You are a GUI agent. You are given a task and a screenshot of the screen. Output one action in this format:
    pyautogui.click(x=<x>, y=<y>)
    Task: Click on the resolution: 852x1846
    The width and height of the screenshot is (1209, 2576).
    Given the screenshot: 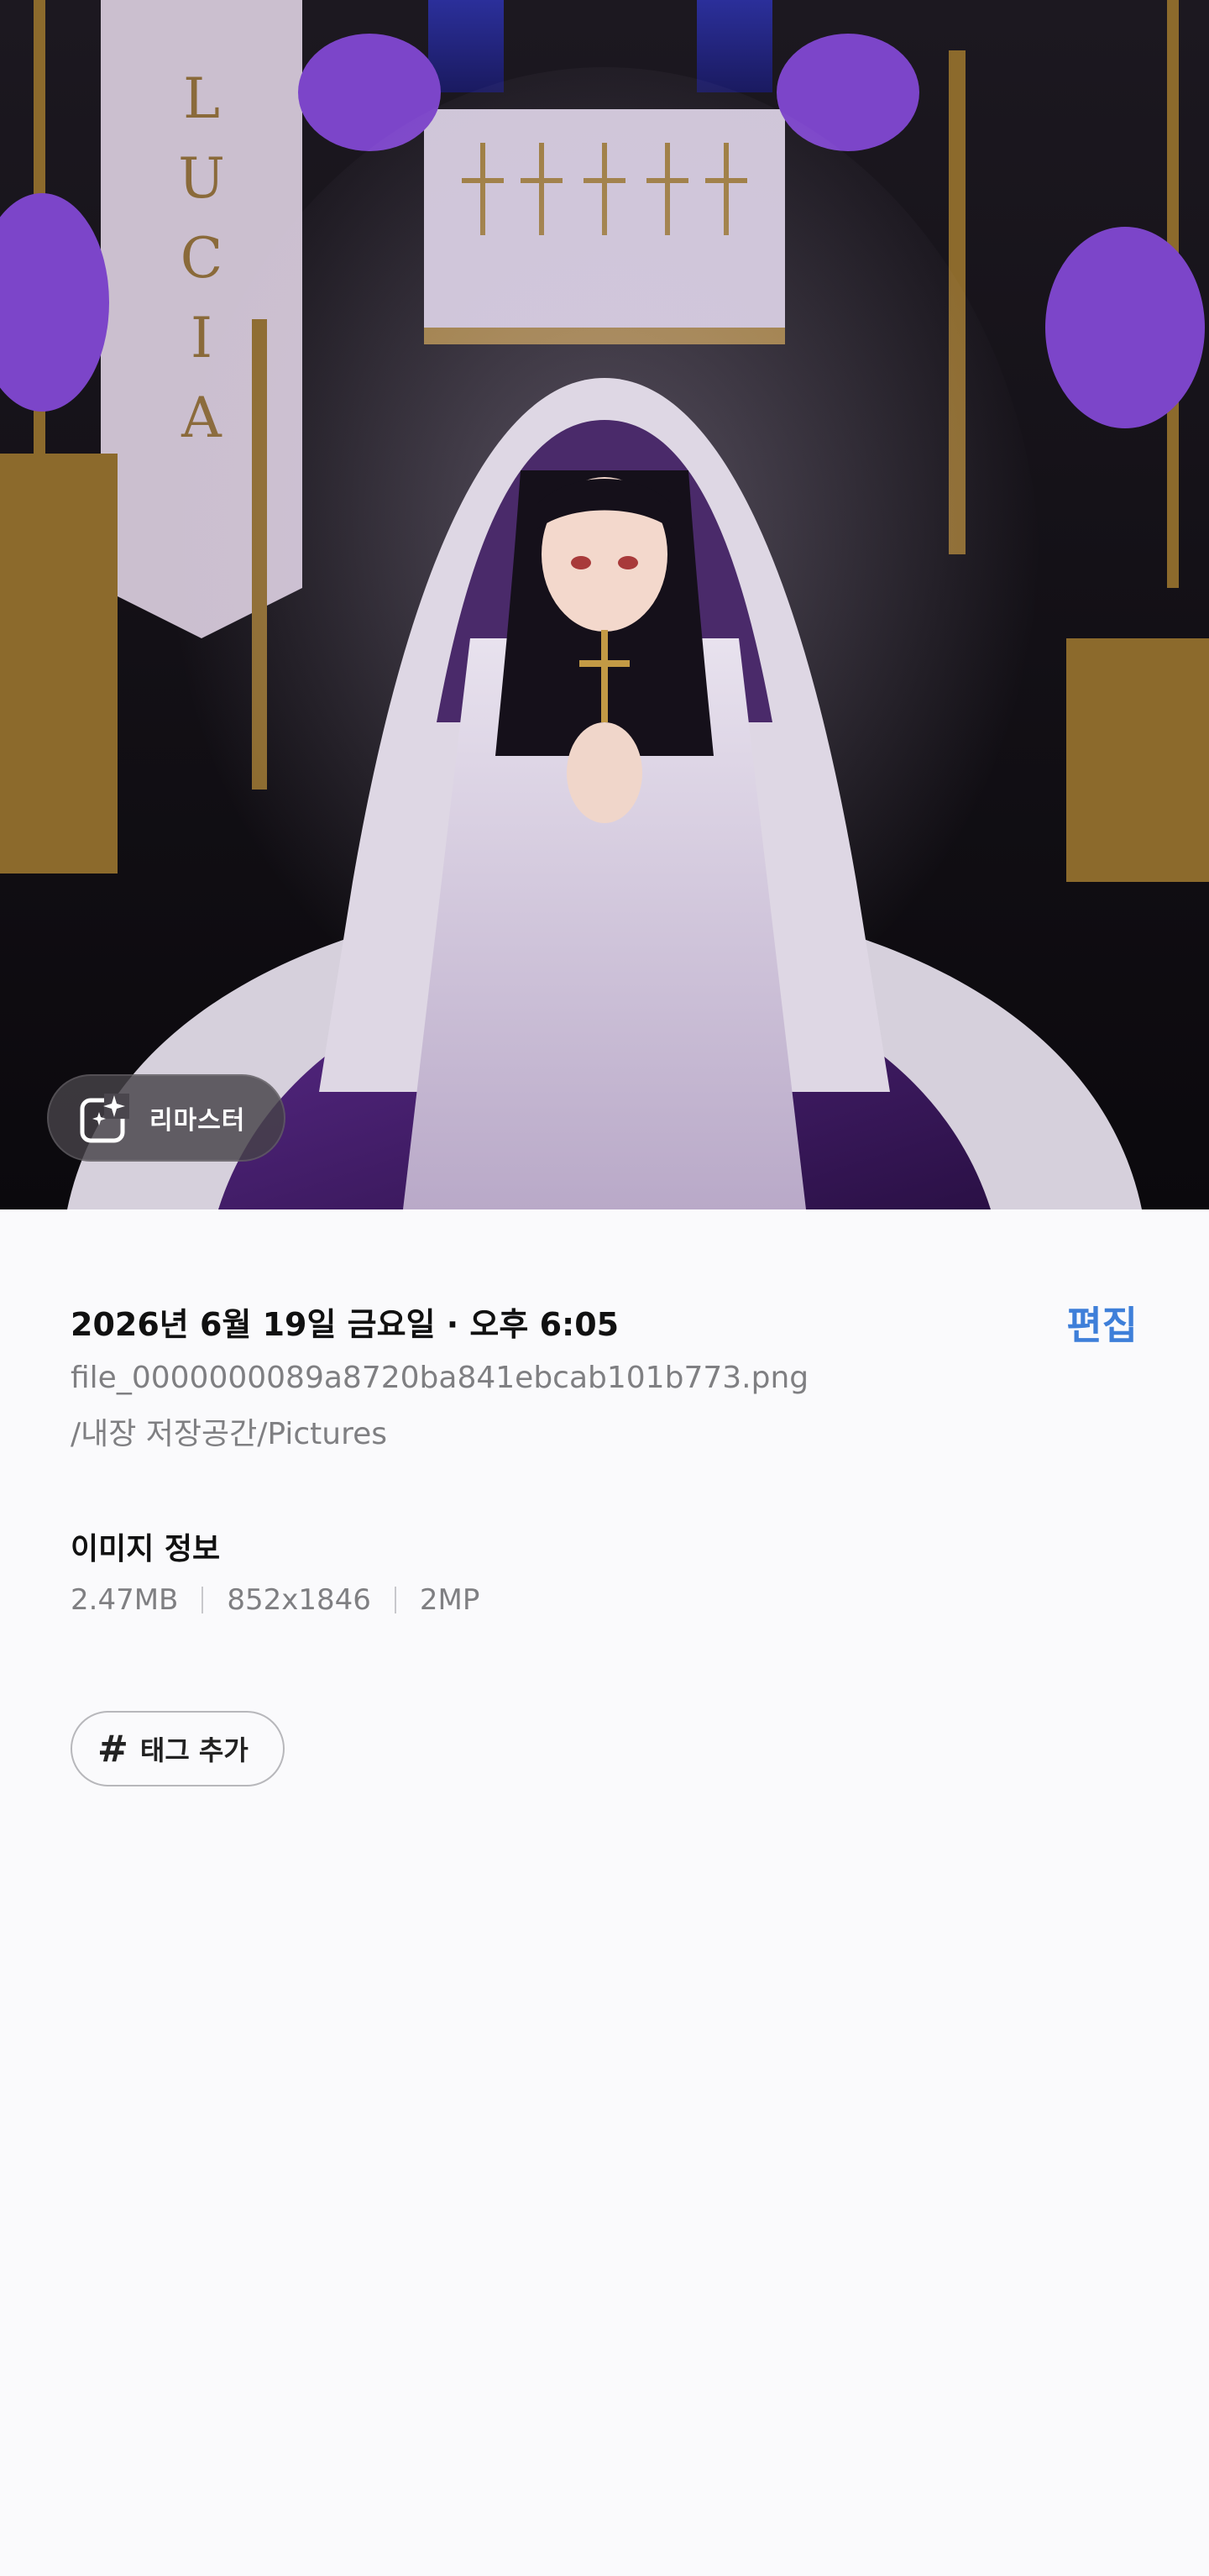 What is the action you would take?
    pyautogui.click(x=299, y=1600)
    